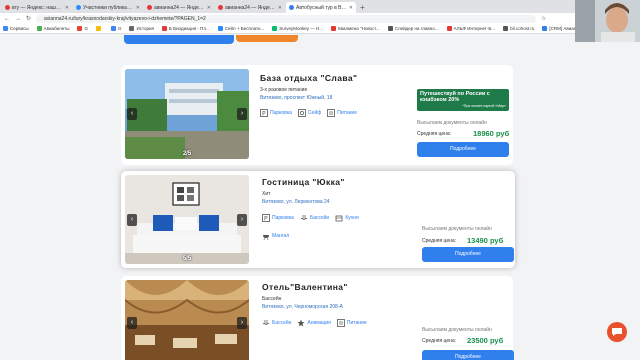 The image size is (640, 360). Describe the element at coordinates (281, 236) in the screenshot. I see `amenity-label: Мангал` at that location.